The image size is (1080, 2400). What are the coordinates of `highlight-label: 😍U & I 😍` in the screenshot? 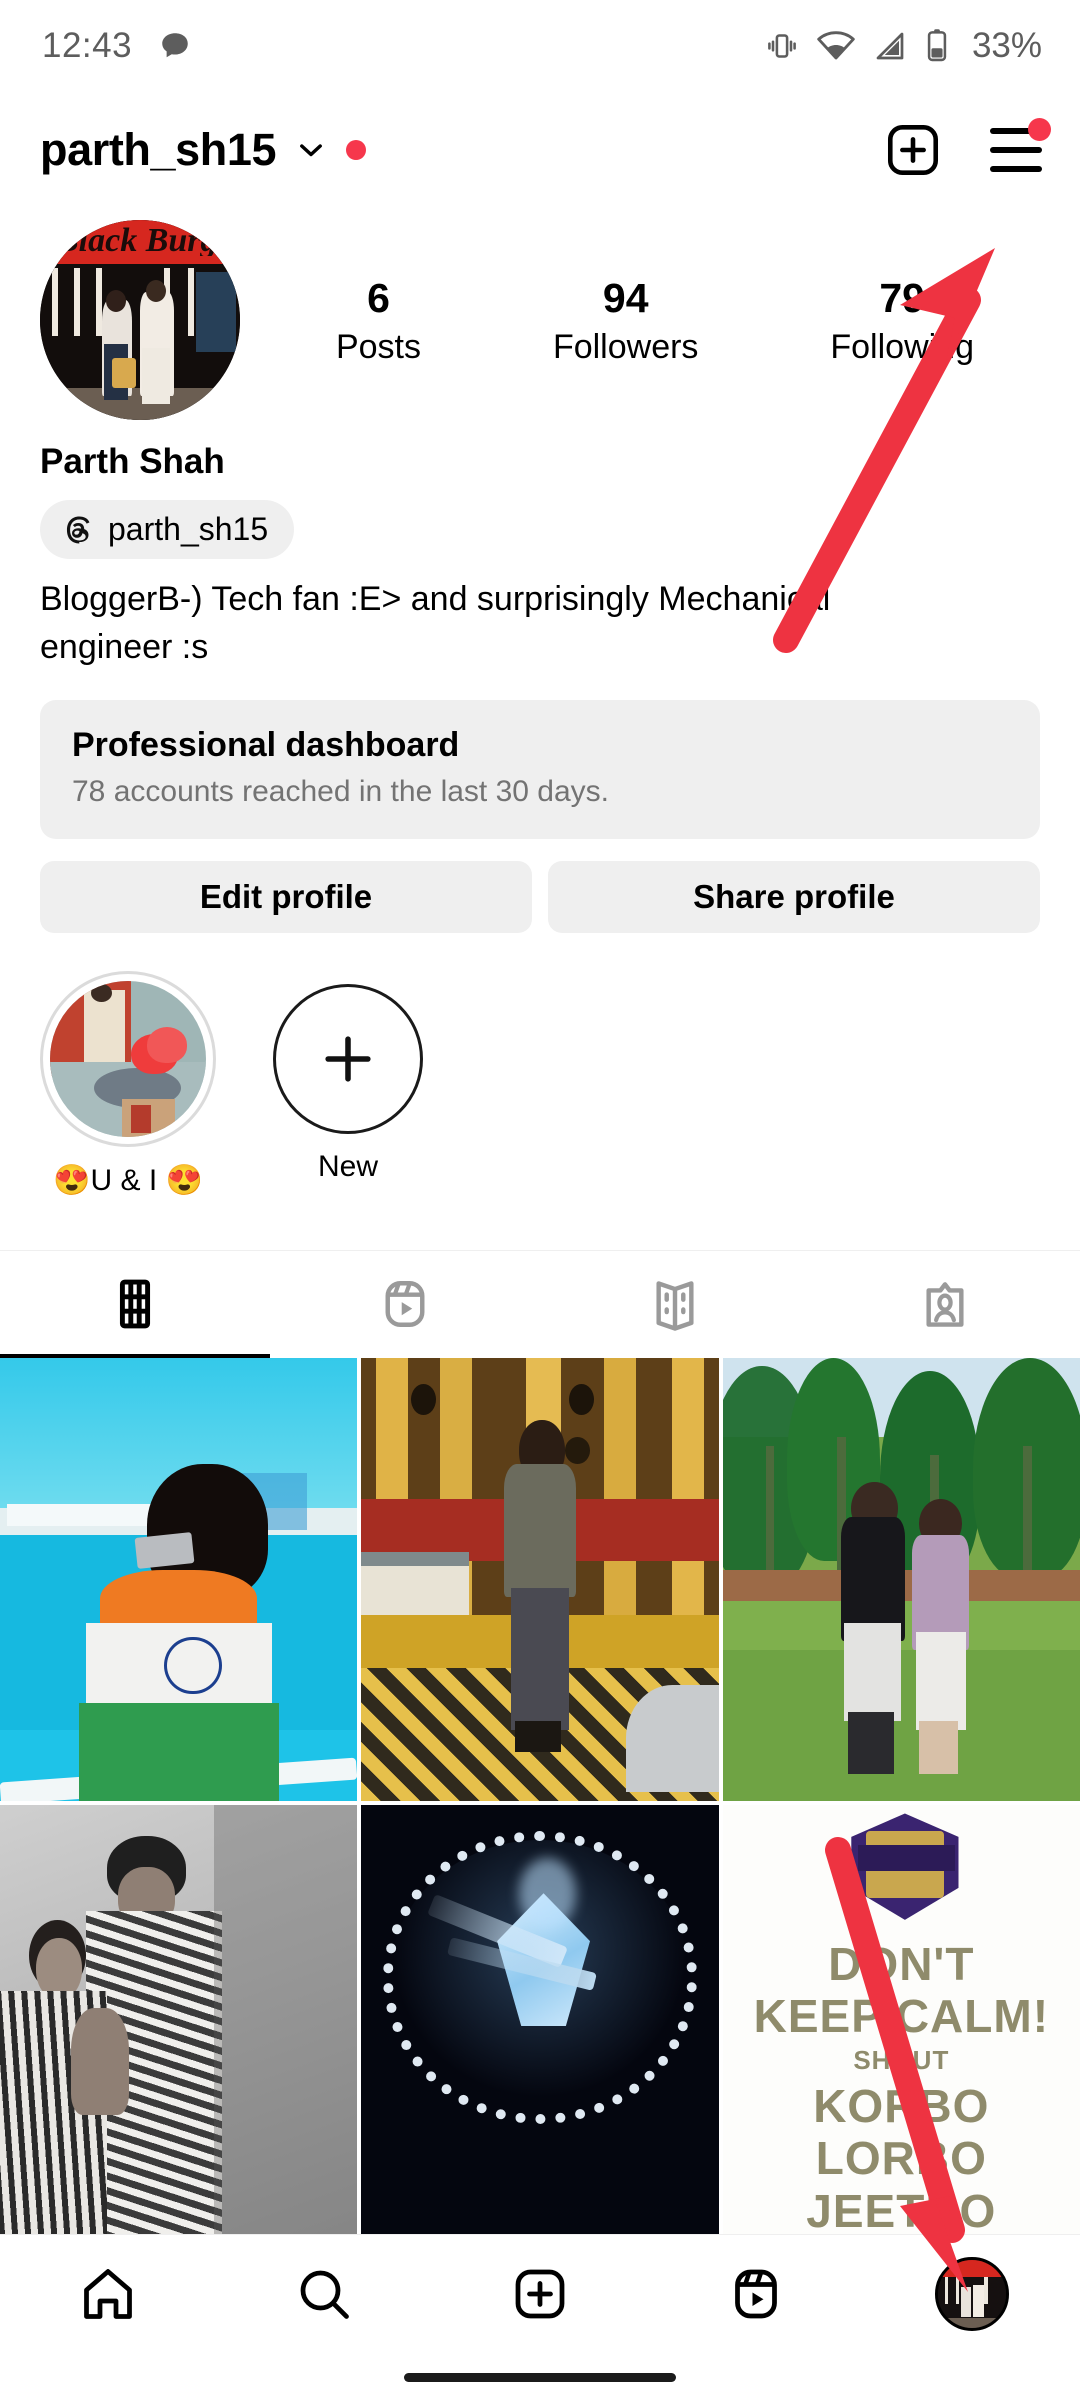 It's located at (128, 1180).